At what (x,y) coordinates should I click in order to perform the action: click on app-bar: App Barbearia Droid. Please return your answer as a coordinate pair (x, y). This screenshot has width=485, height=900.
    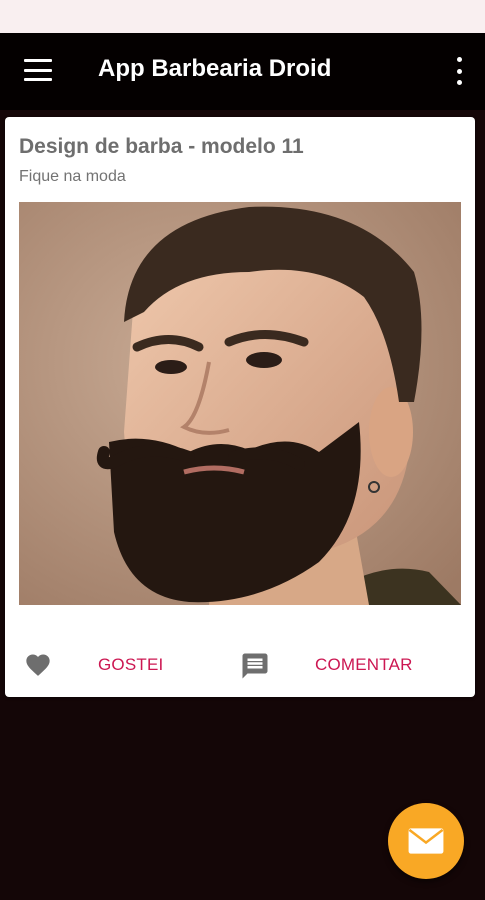
    Looking at the image, I should click on (242, 71).